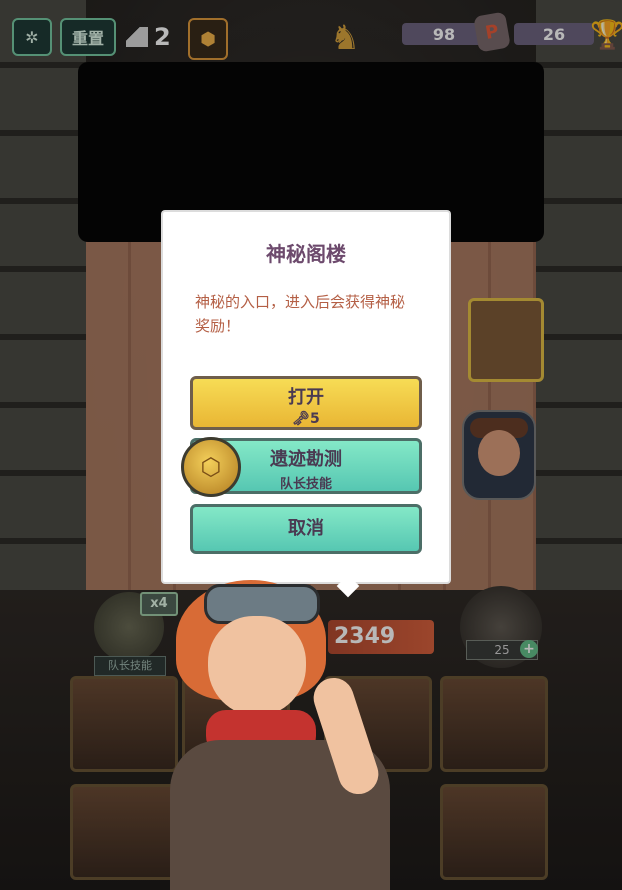  What do you see at coordinates (315, 419) in the screenshot?
I see `open-cost-value: 5` at bounding box center [315, 419].